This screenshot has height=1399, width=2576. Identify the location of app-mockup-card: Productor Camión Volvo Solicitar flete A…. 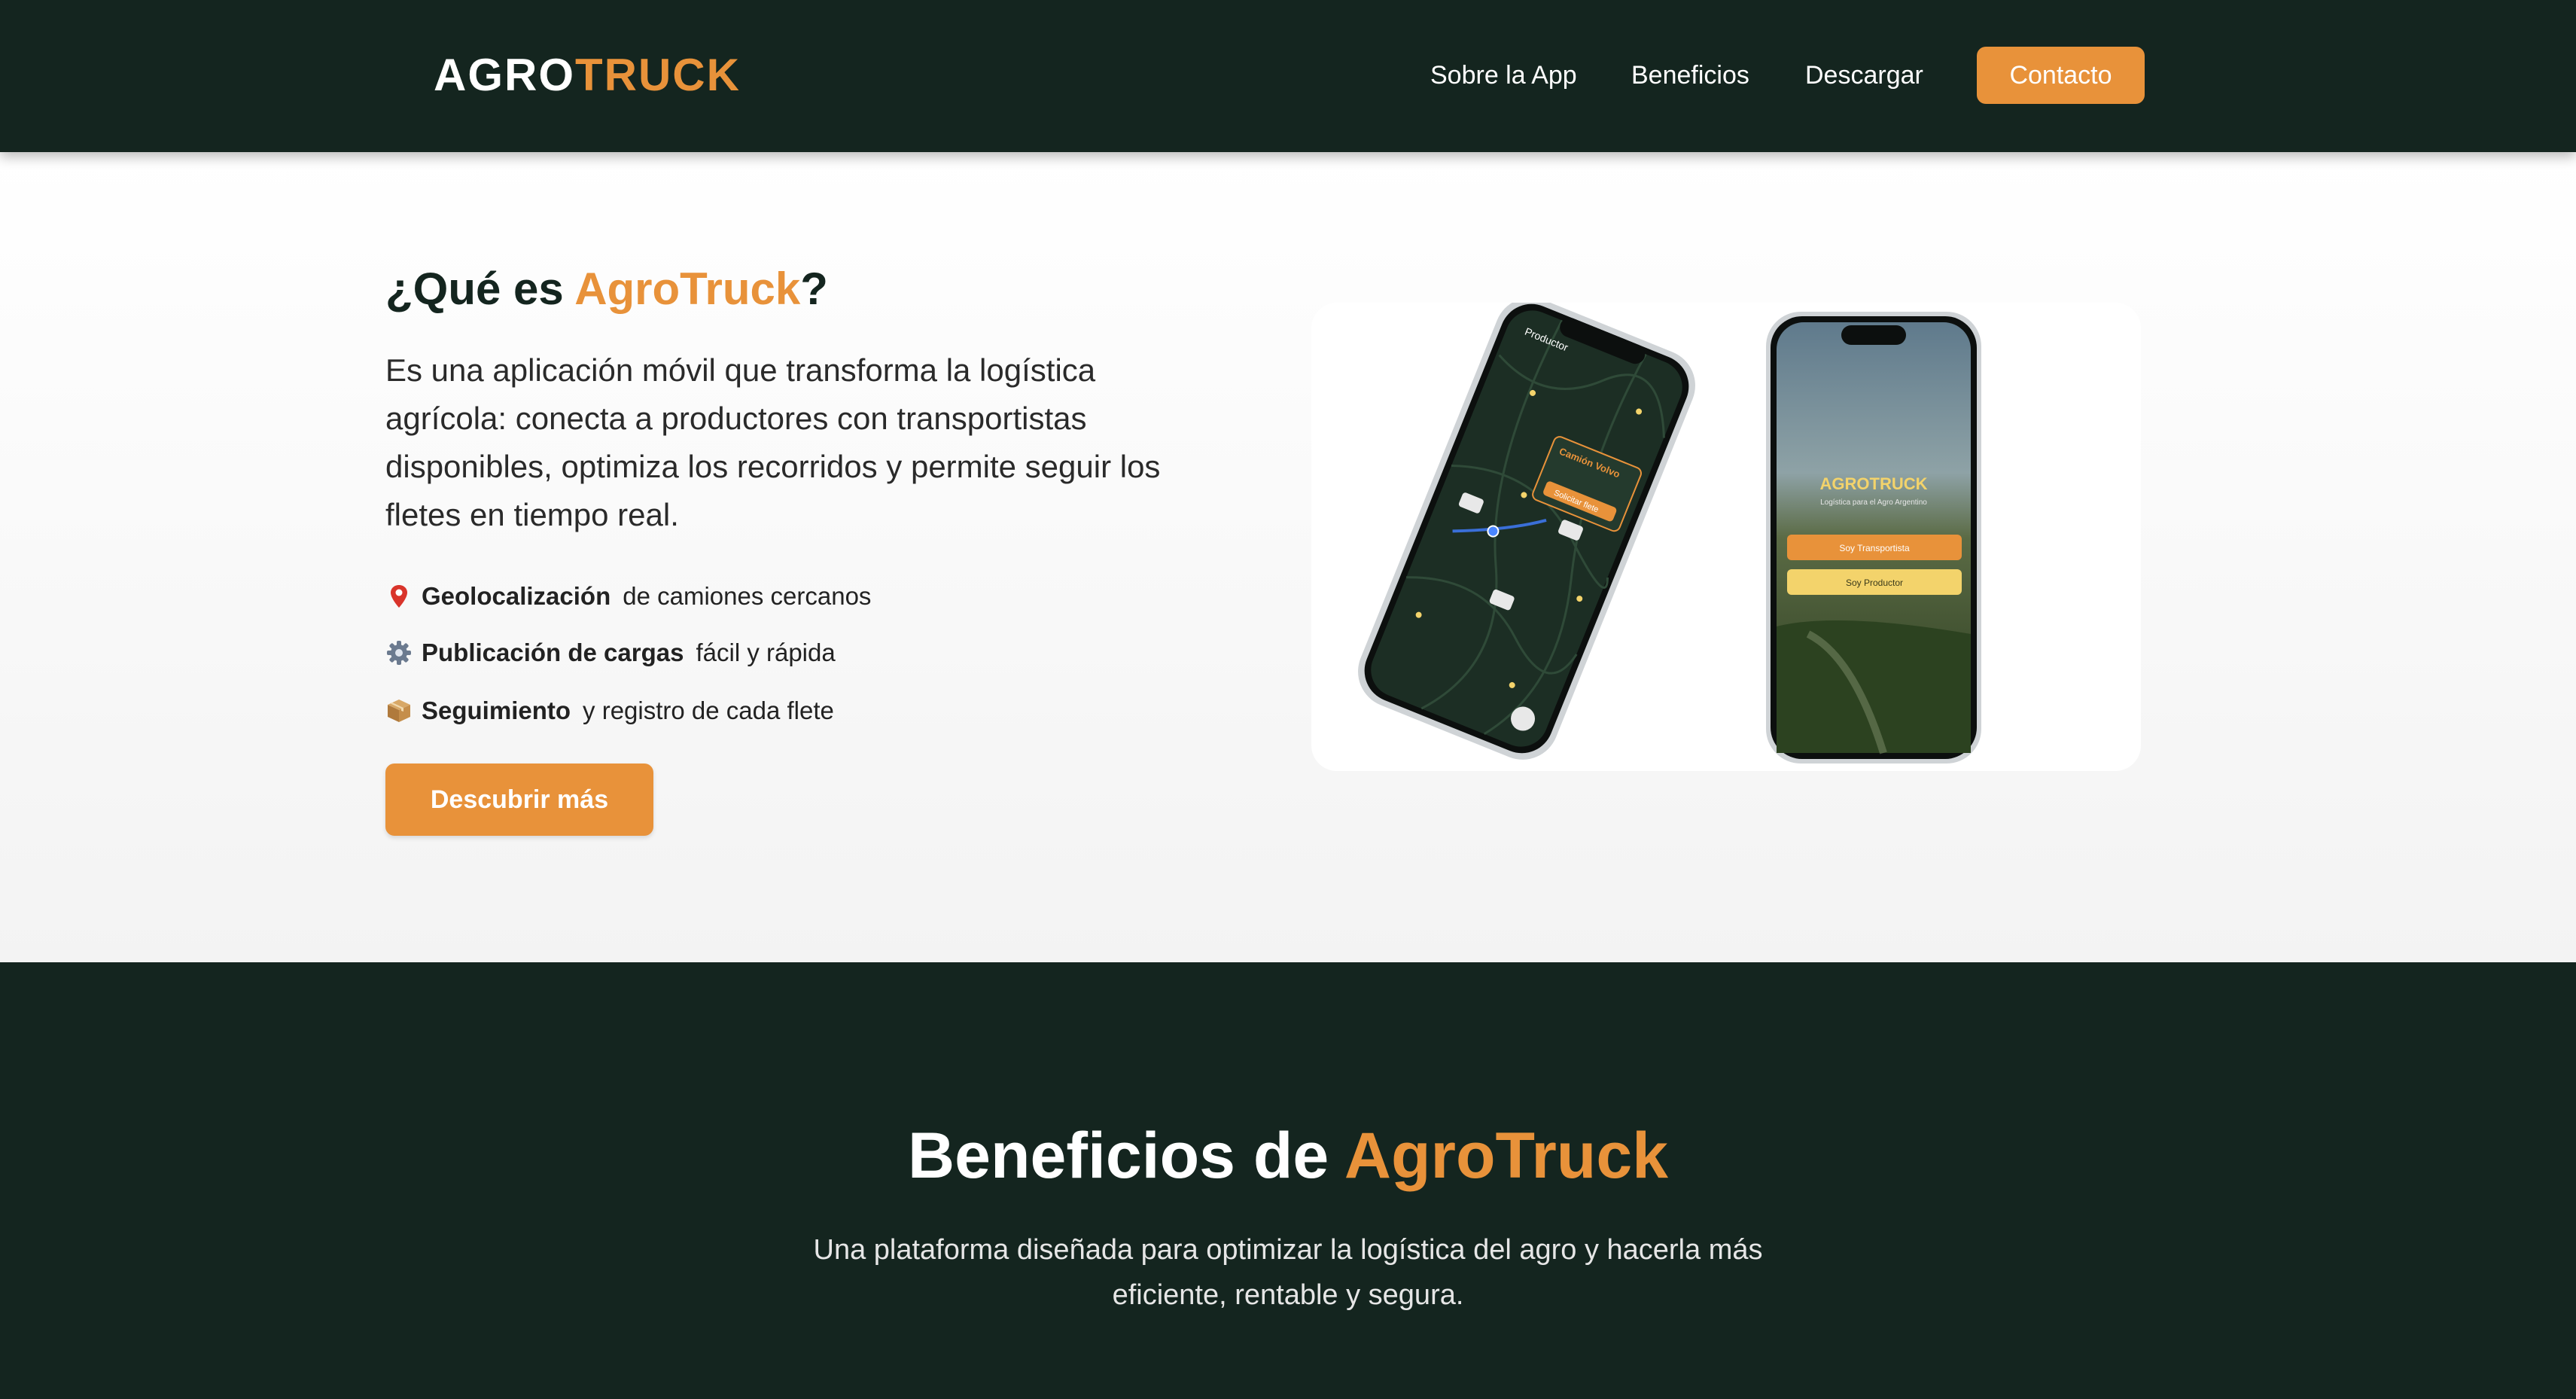
(1726, 534).